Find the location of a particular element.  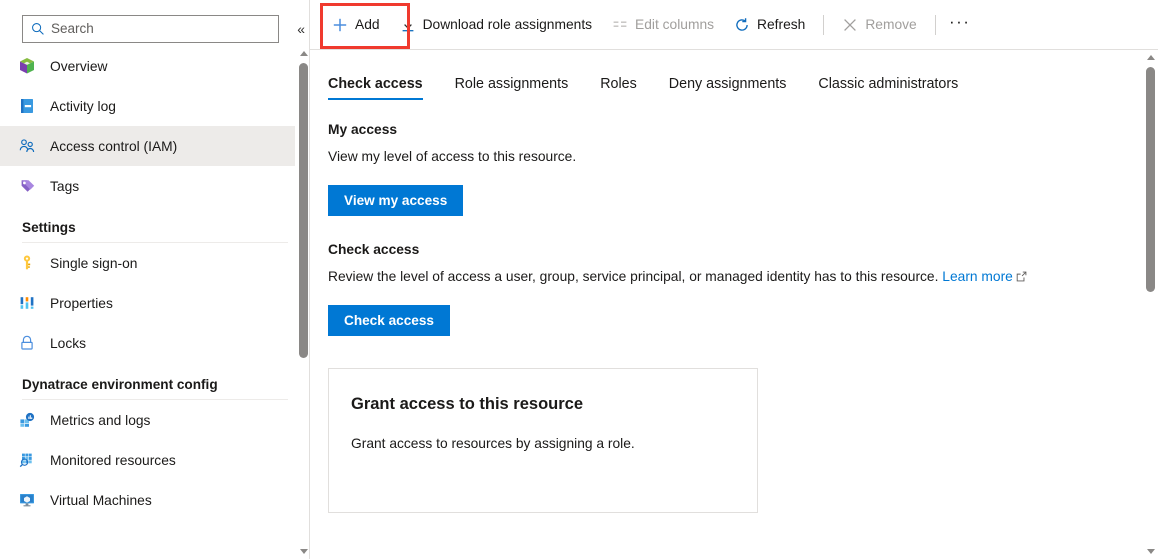

tab-label: Deny assignments is located at coordinates (727, 84).